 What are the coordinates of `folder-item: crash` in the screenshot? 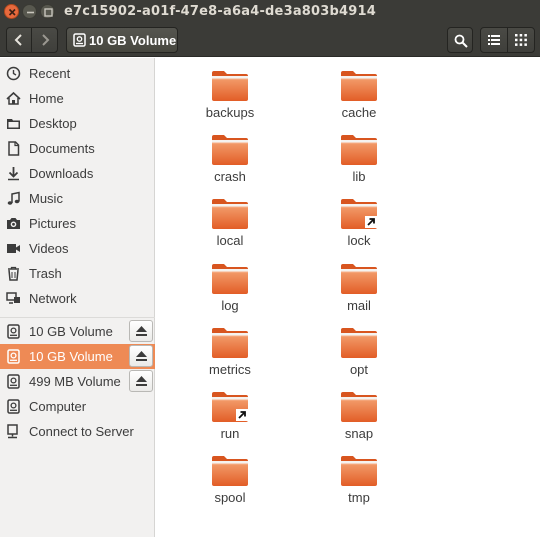 It's located at (230, 153).